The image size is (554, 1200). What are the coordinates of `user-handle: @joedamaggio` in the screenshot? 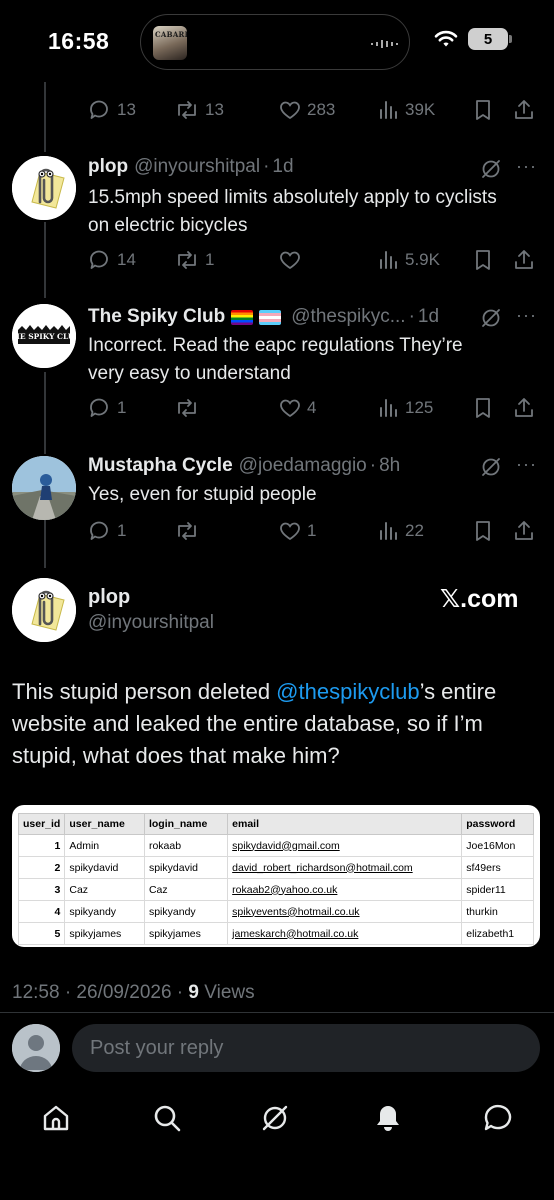 It's located at (303, 466).